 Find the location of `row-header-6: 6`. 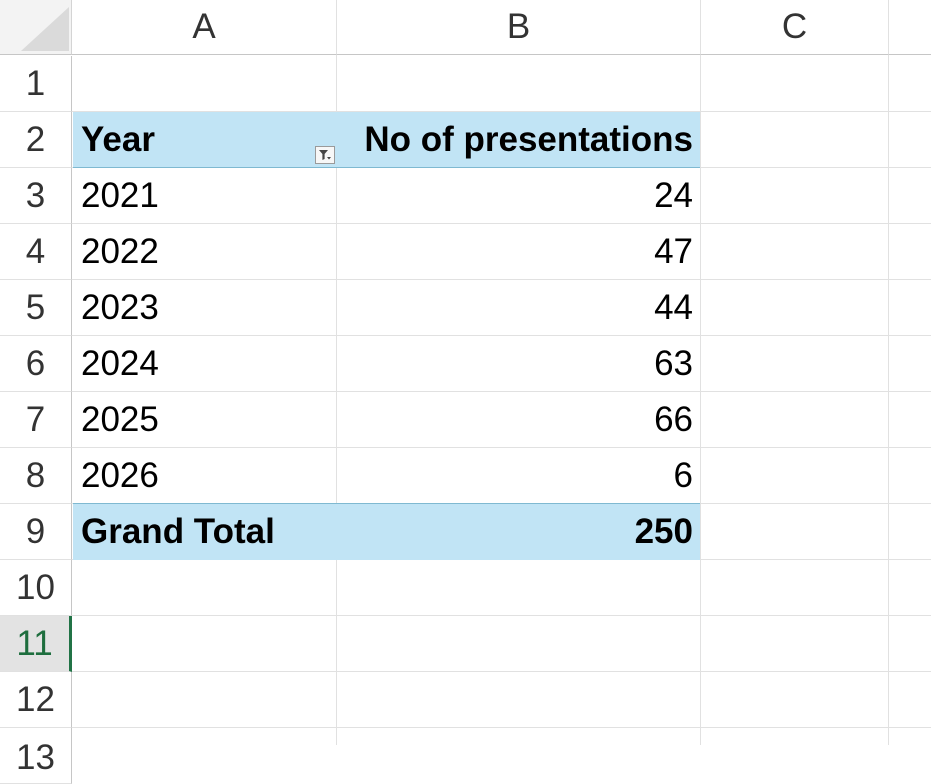

row-header-6: 6 is located at coordinates (36, 364).